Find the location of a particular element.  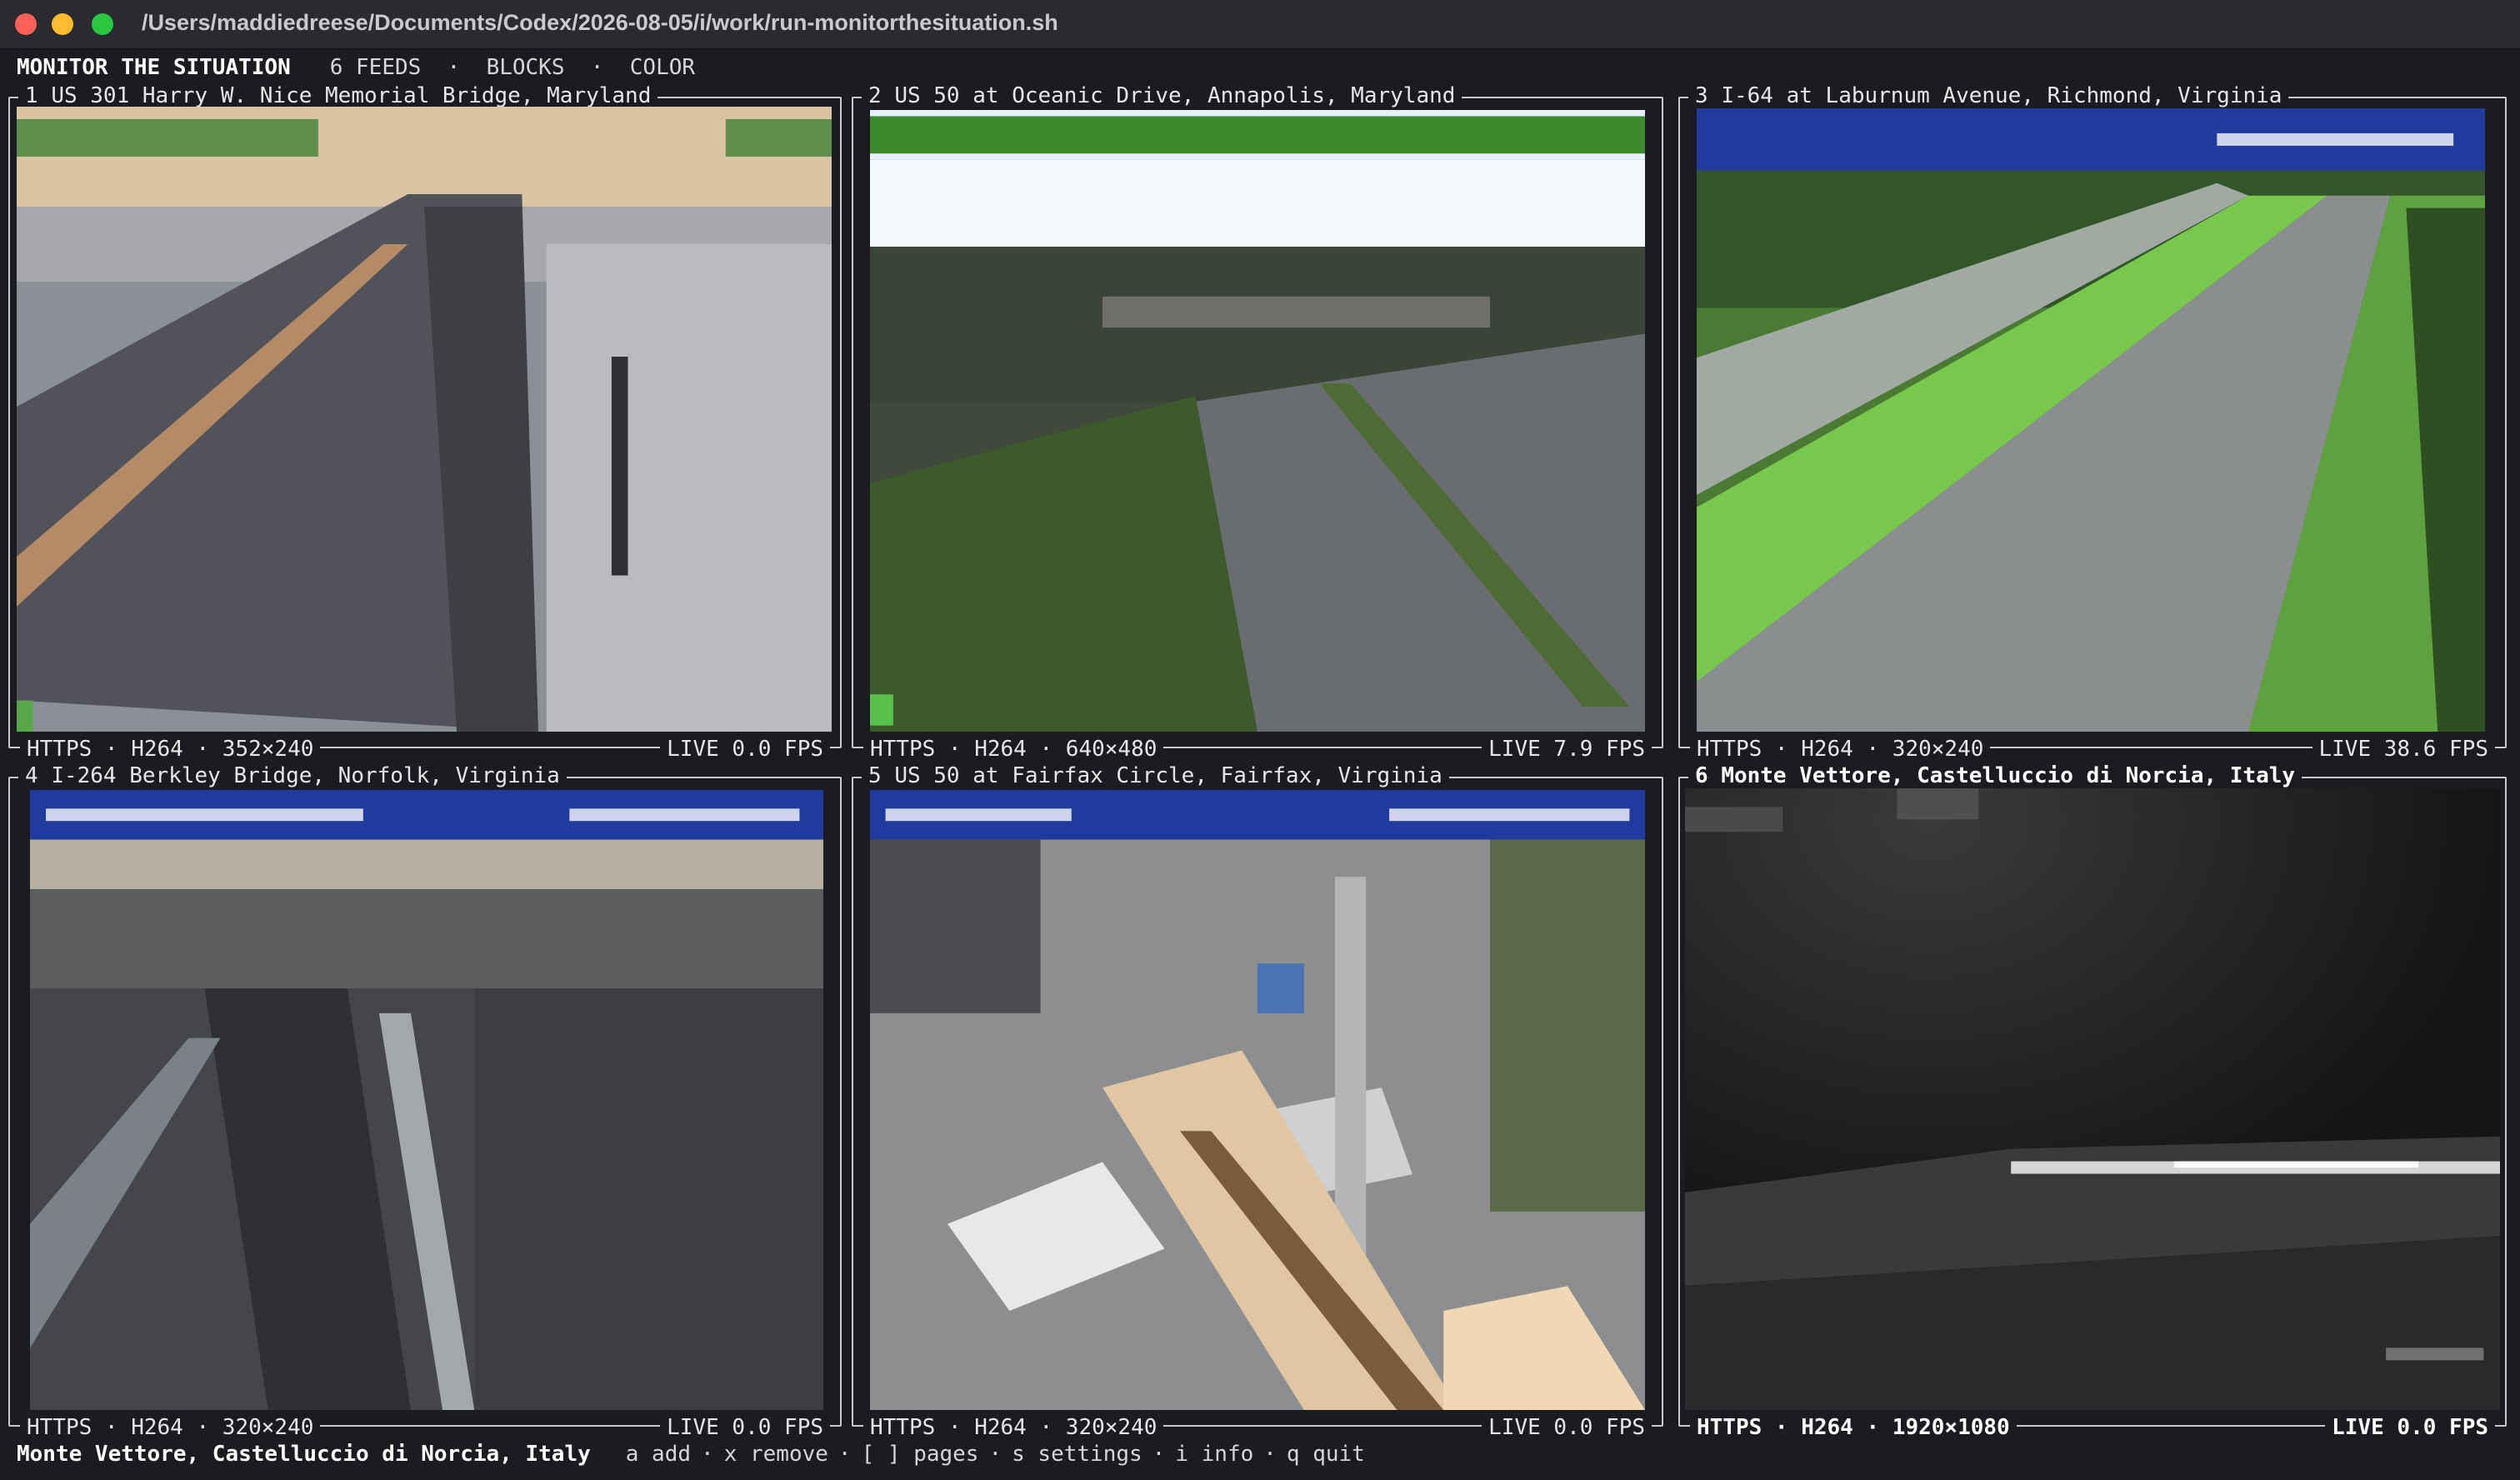

color-mode: COLOR is located at coordinates (662, 67).